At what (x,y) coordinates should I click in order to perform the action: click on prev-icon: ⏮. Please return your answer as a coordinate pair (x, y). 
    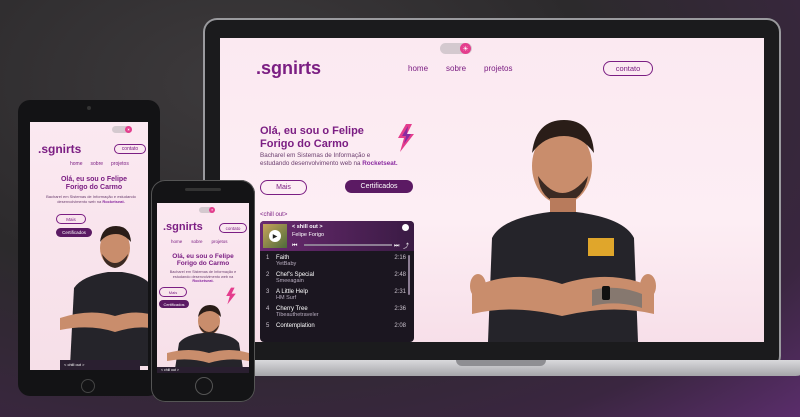
    Looking at the image, I should click on (294, 246).